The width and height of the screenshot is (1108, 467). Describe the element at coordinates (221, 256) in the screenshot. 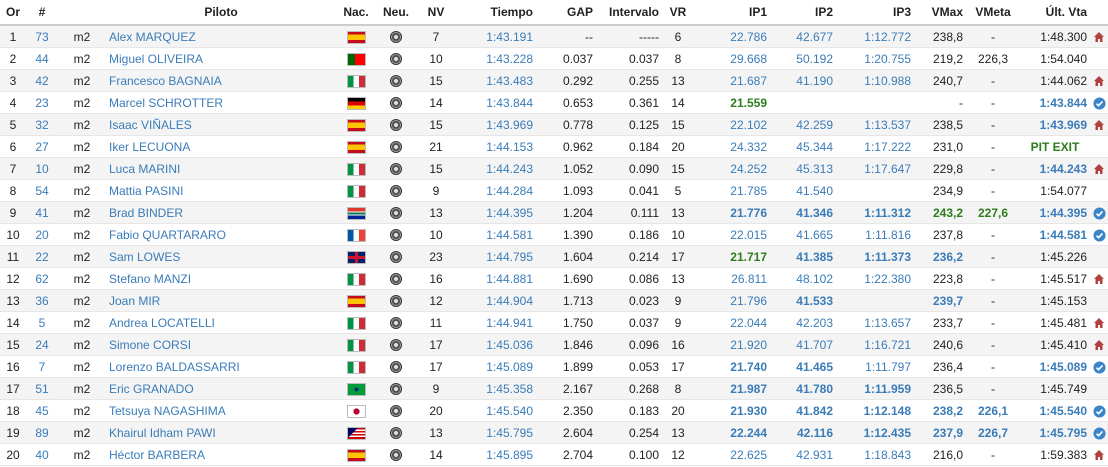

I see `rider-name: Sam LOWES` at that location.